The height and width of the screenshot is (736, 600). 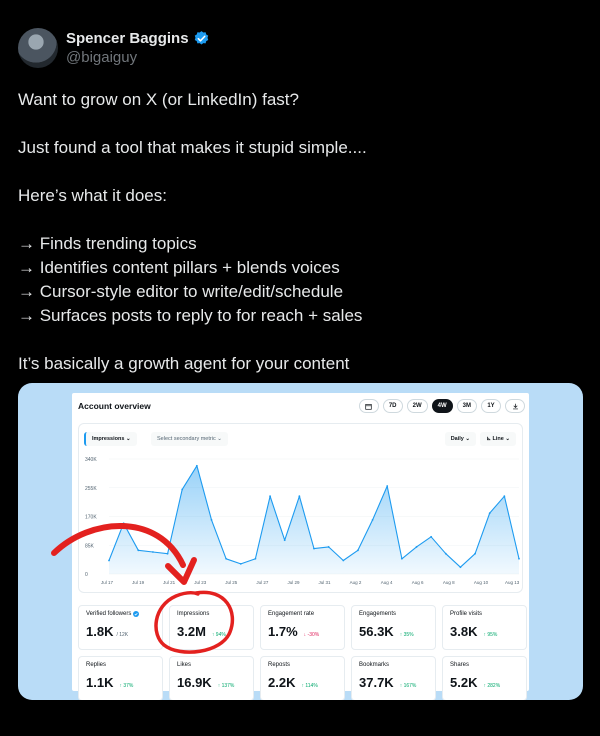 I want to click on stat-label: Reposts, so click(x=279, y=665).